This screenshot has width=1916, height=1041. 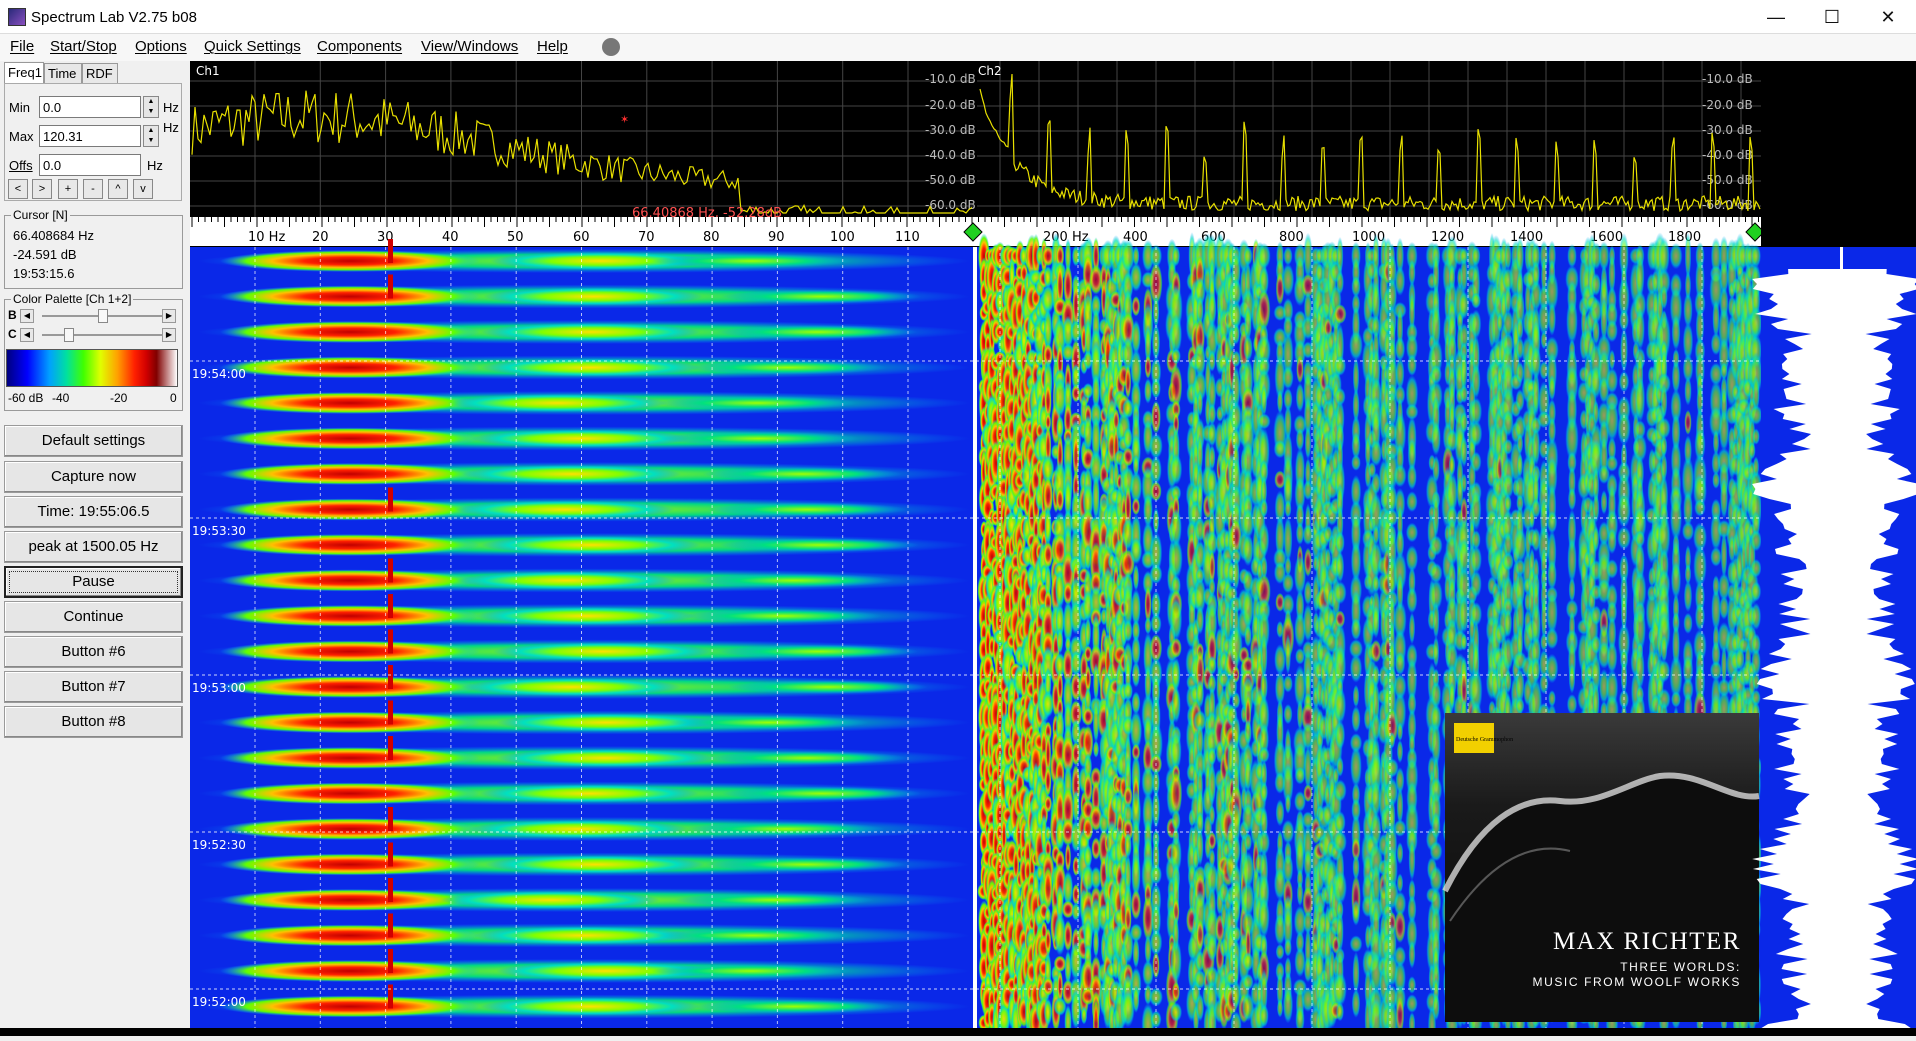 I want to click on peak-button: peak at 1500.05 Hz, so click(x=93, y=547).